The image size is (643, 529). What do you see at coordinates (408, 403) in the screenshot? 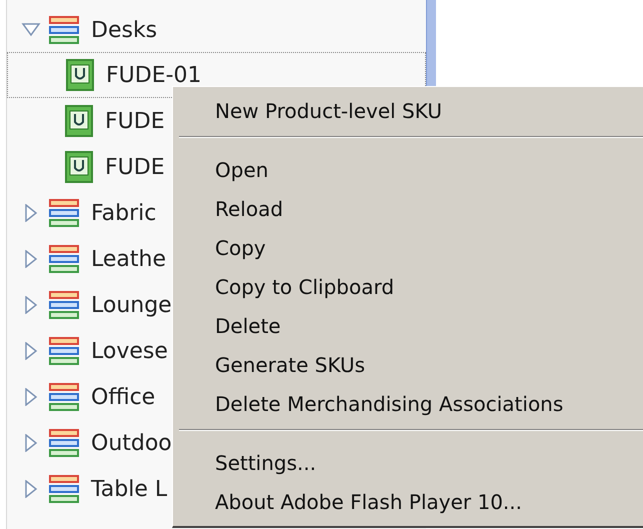
I see `menu-item: Delete Merchandising Associations` at bounding box center [408, 403].